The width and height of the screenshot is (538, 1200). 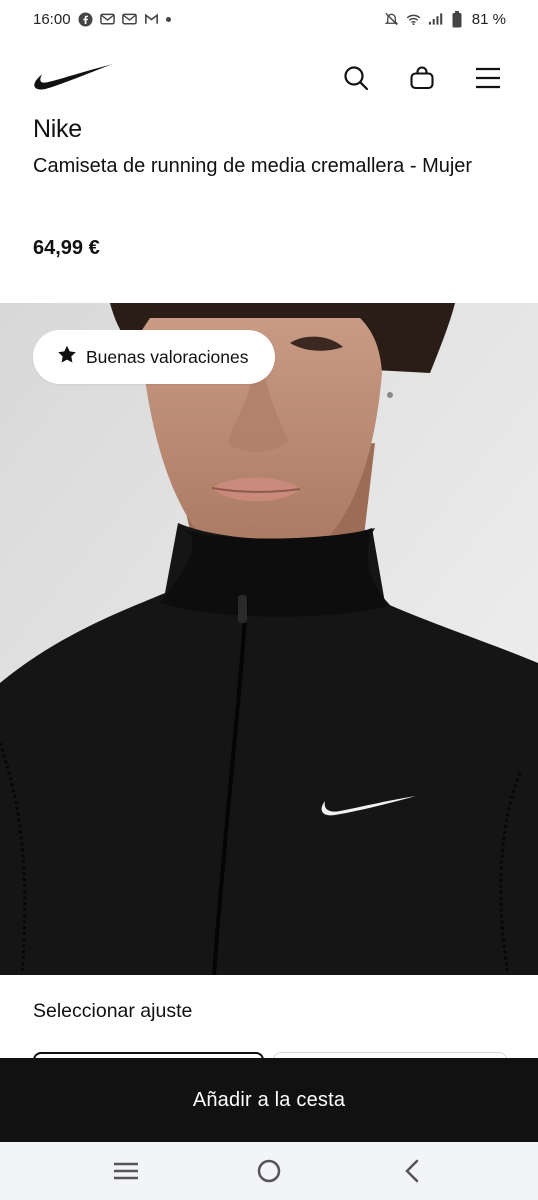 I want to click on battery-icon, so click(x=457, y=18).